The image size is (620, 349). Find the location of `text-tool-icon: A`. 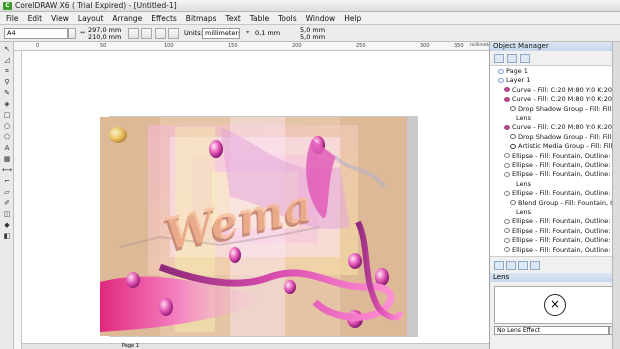

text-tool-icon: A is located at coordinates (7, 148).